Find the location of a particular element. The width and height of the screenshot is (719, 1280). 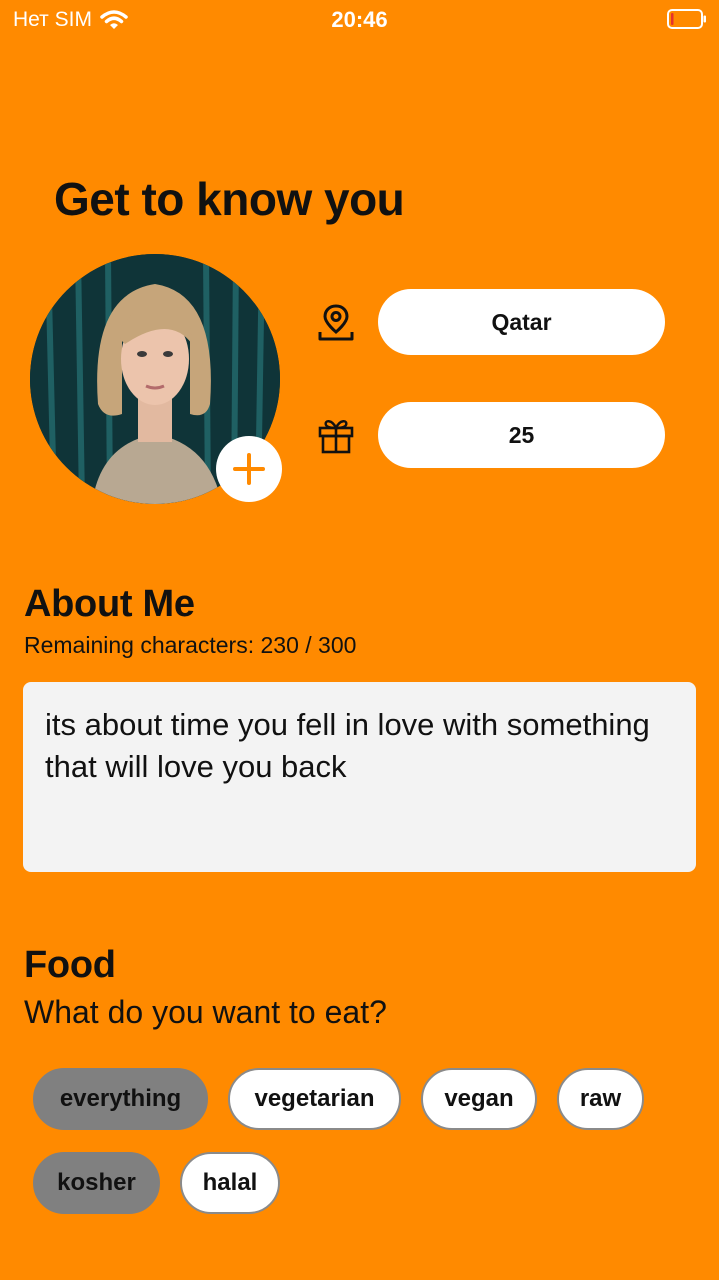

remaining-characters: Remaining characters: 230 / 300 is located at coordinates (190, 645).